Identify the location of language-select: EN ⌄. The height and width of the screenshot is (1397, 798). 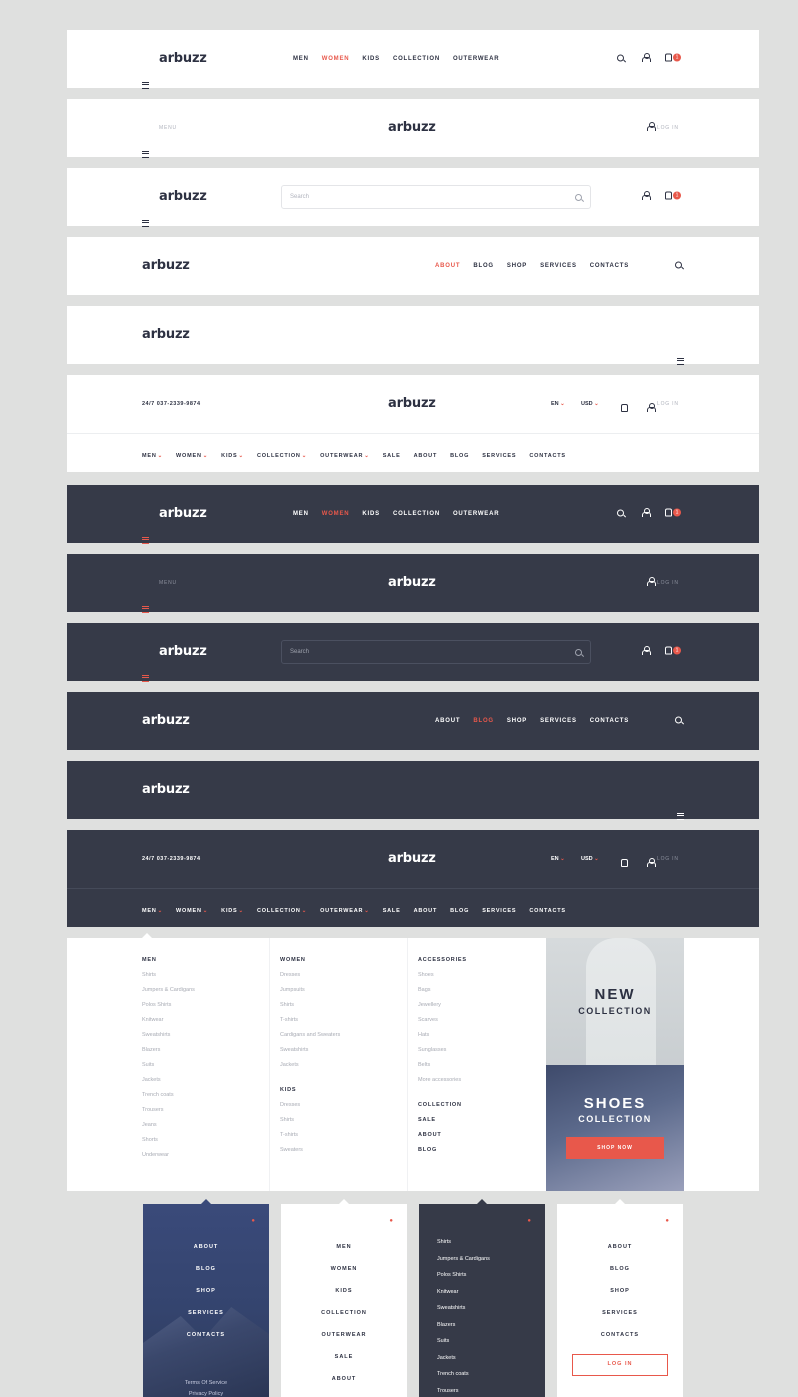
(558, 859).